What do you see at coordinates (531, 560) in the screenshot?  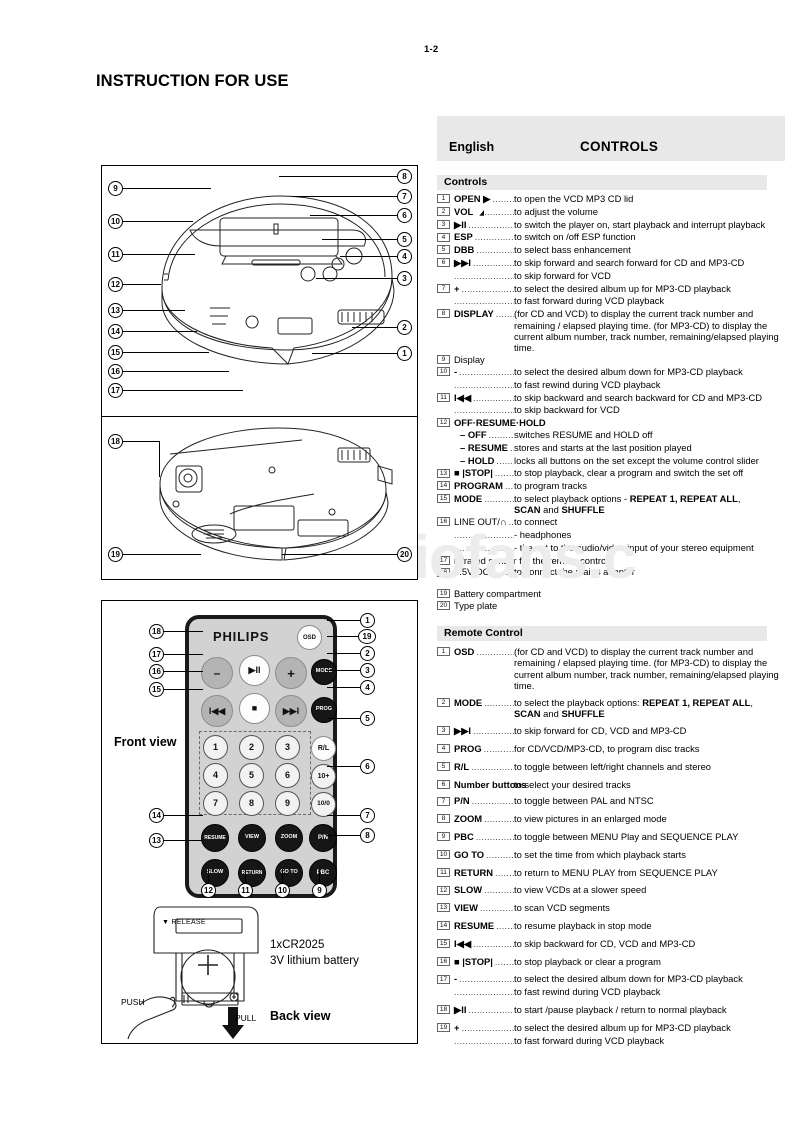 I see `item-term: infrared sensor for the remote control` at bounding box center [531, 560].